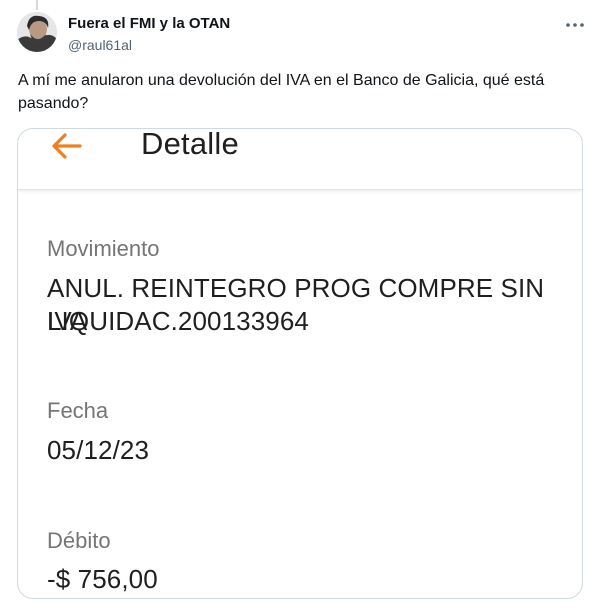 Image resolution: width=604 pixels, height=612 pixels. Describe the element at coordinates (149, 45) in the screenshot. I see `author-handle: @raul61al` at that location.